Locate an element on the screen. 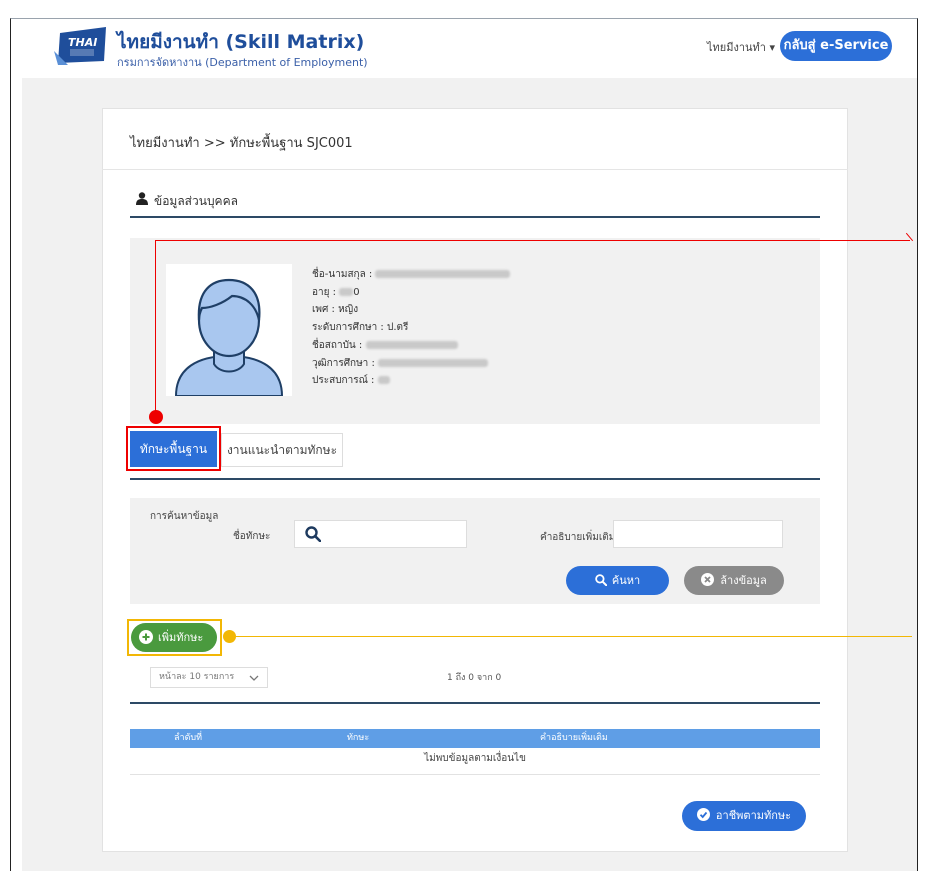 This screenshot has height=871, width=927. callout-marker-red is located at coordinates (156, 417).